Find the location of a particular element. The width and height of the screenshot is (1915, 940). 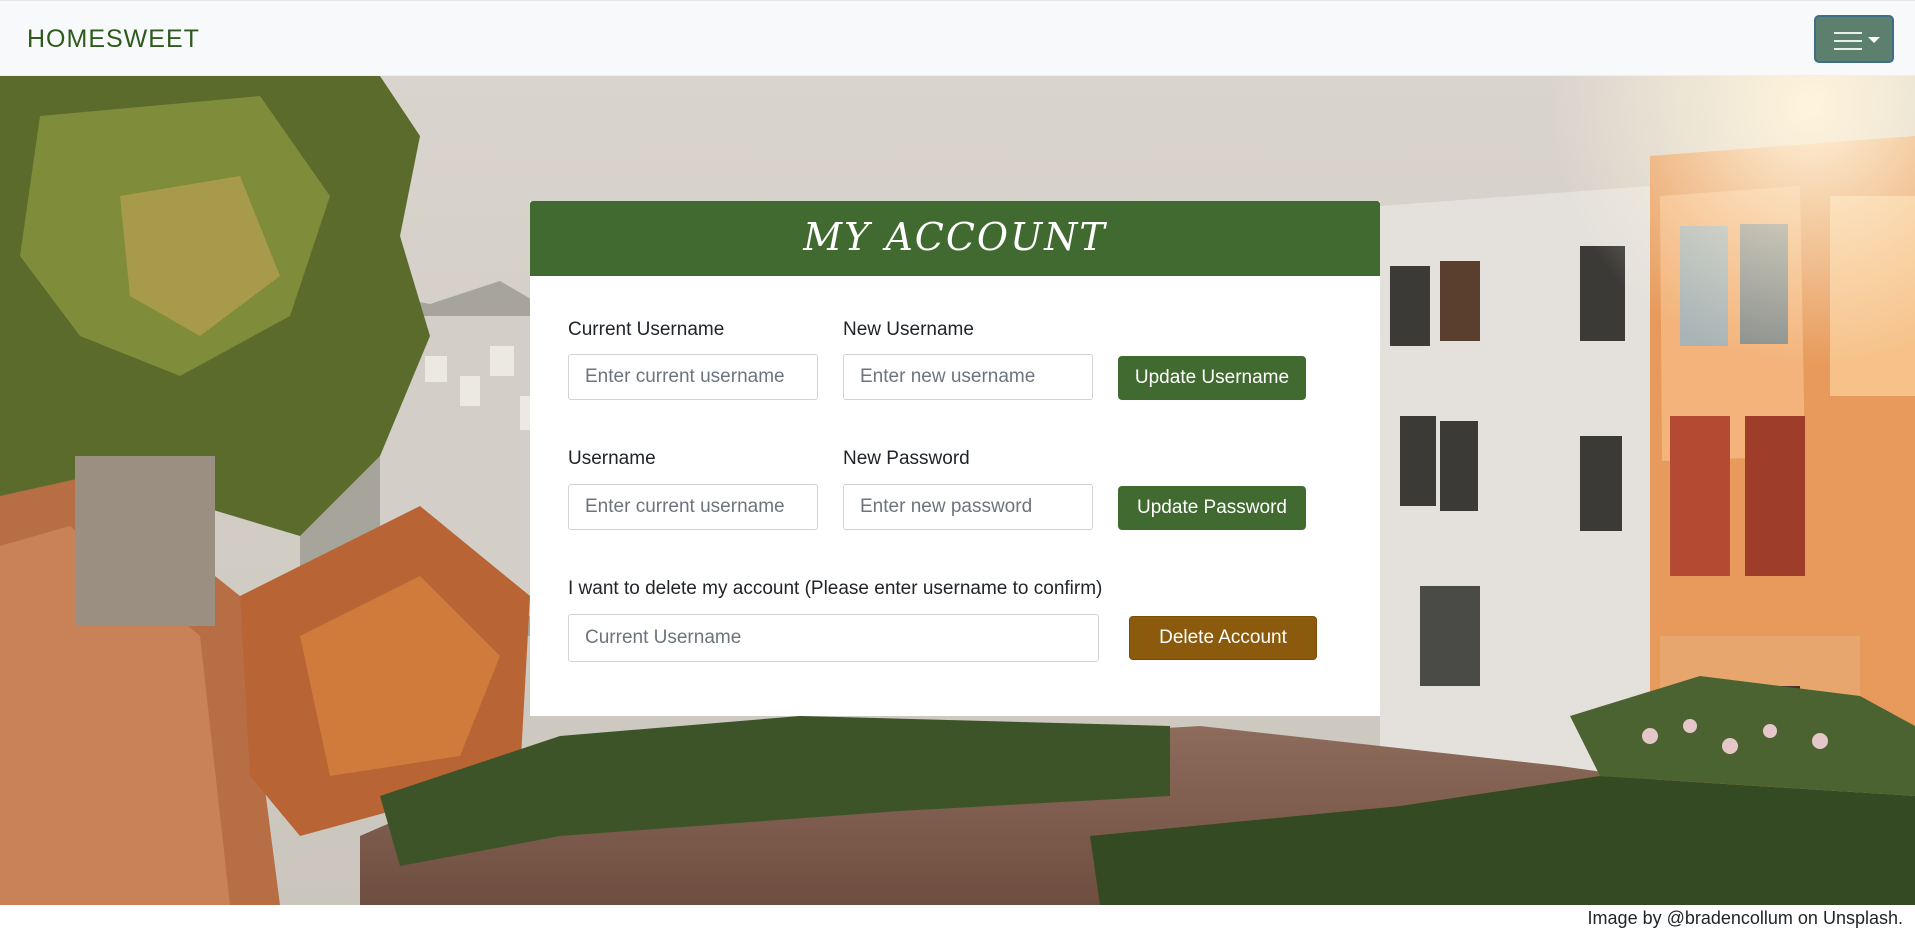

update-username-button: Update Username is located at coordinates (1212, 378).